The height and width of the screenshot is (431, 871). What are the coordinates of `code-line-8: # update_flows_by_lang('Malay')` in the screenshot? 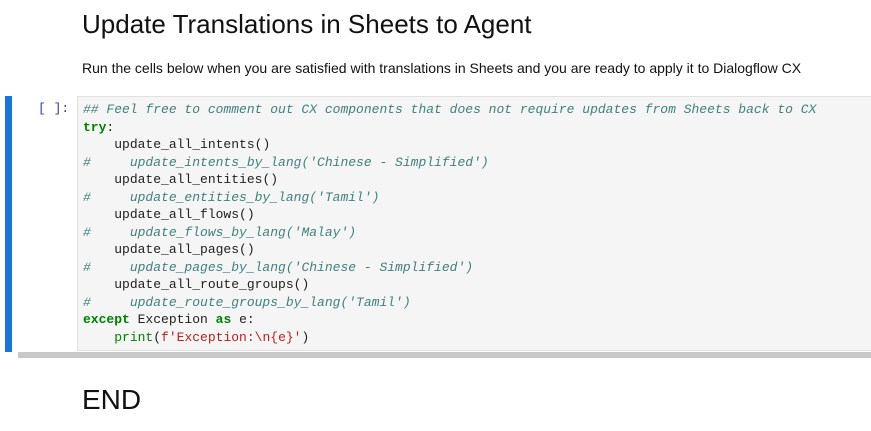 It's located at (220, 232).